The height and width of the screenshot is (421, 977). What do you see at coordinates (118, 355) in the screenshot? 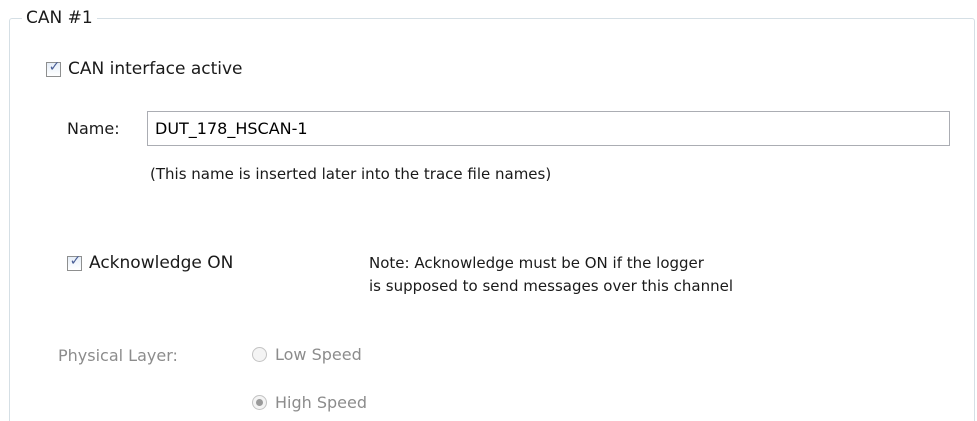
I see `physical-layer-label: Physical Layer:` at bounding box center [118, 355].